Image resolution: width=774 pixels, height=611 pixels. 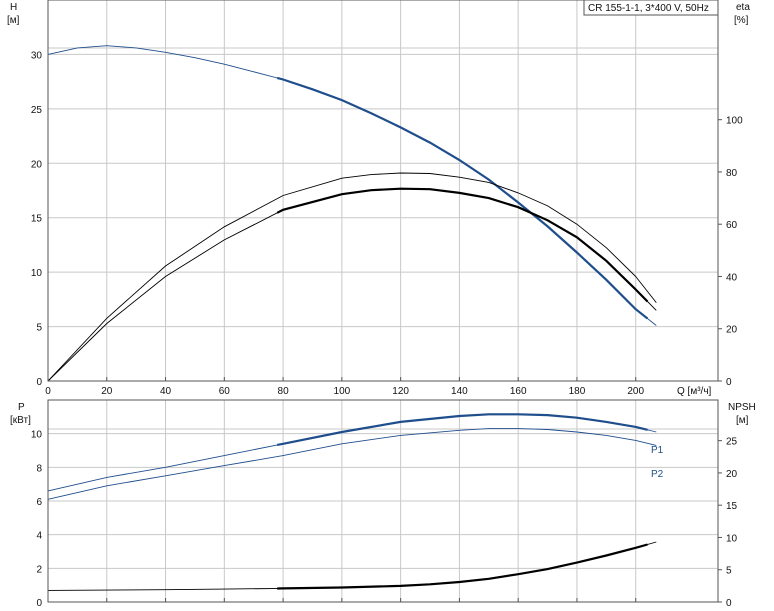 I want to click on y-left-tick-label: 5, so click(x=39, y=328).